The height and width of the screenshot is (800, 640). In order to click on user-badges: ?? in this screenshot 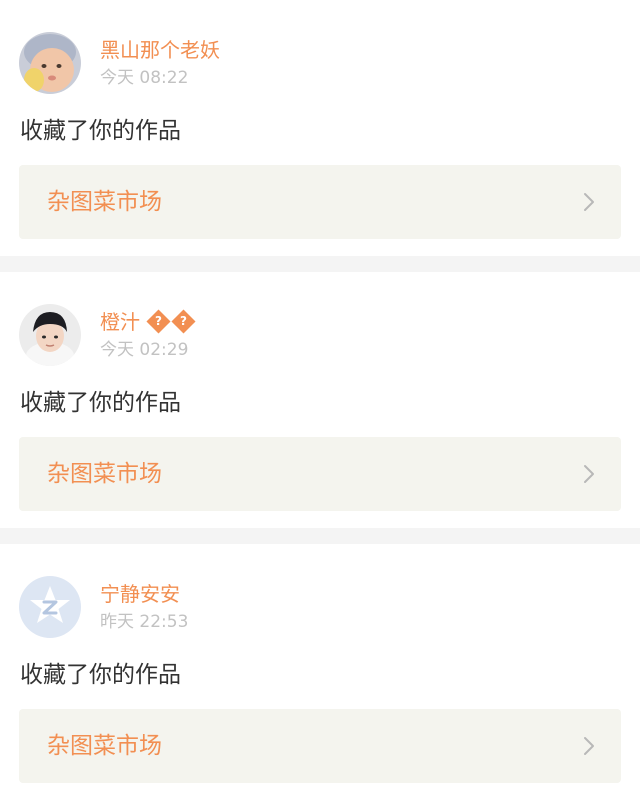, I will do `click(169, 322)`.